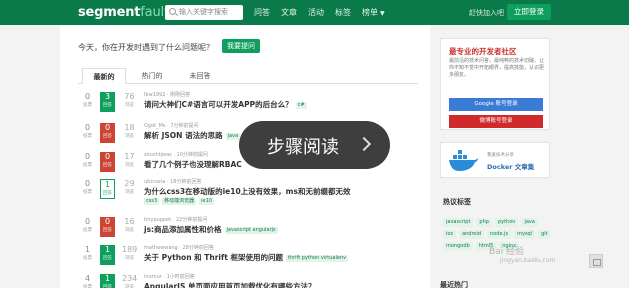  I want to click on weibo-login-button: 微博账号登录, so click(496, 121).